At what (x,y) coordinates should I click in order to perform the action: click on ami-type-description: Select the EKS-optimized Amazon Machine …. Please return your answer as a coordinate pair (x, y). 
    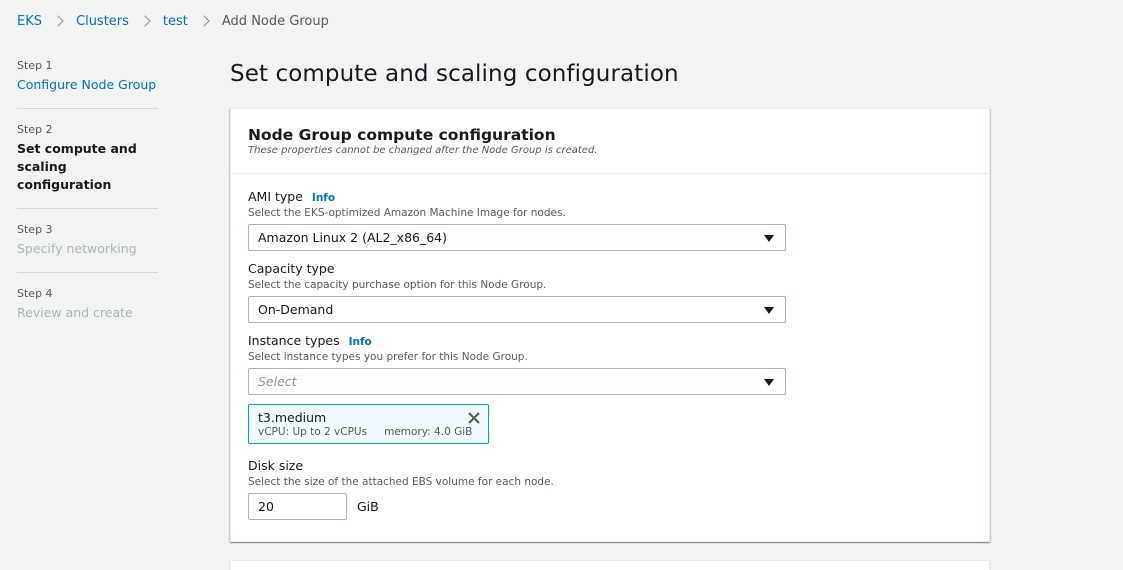
    Looking at the image, I should click on (407, 213).